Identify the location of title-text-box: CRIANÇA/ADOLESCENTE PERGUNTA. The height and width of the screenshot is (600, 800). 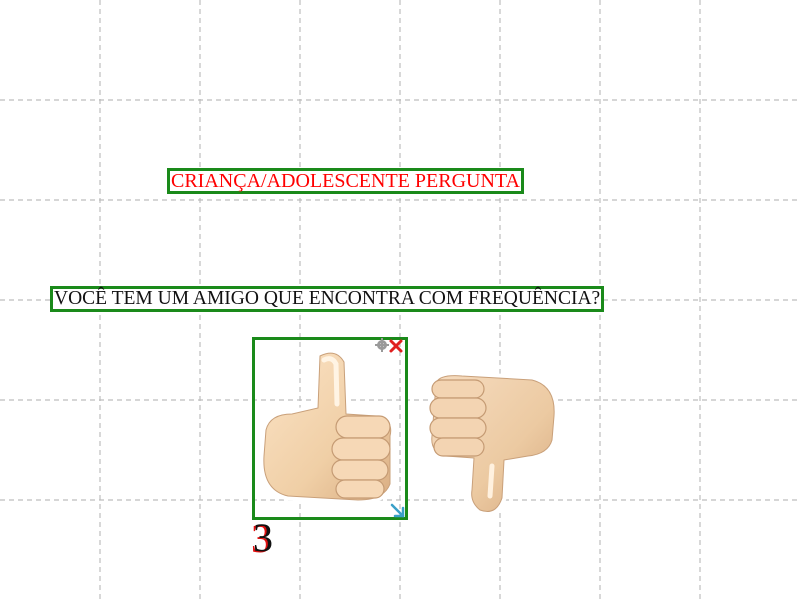
(345, 181).